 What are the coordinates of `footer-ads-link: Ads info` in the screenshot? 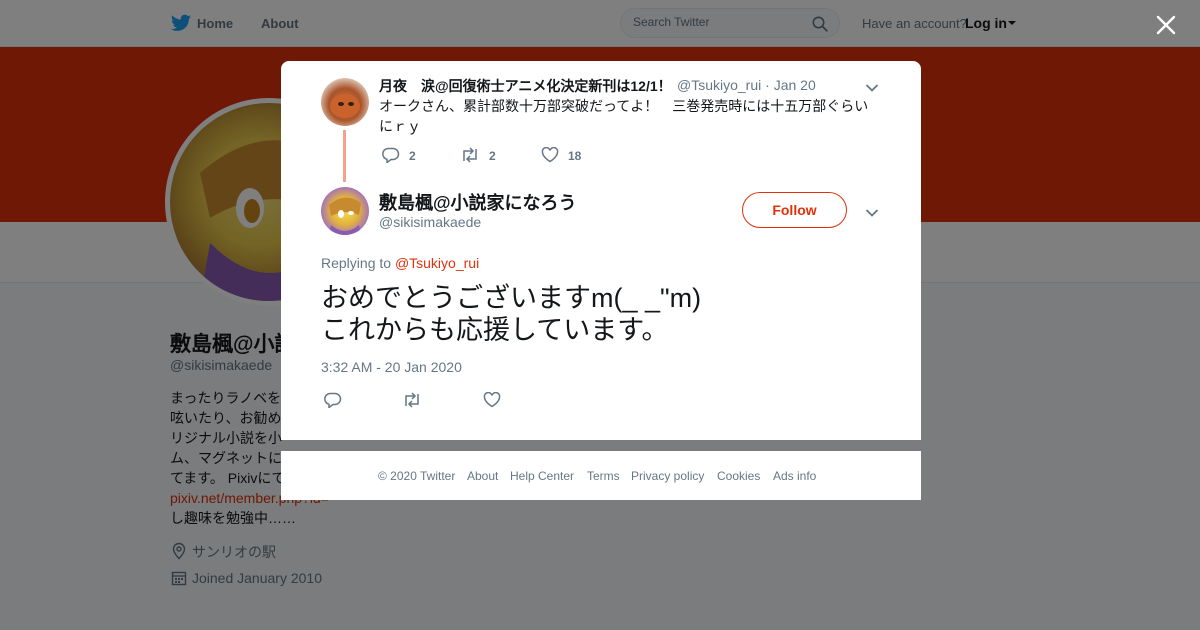 It's located at (794, 476).